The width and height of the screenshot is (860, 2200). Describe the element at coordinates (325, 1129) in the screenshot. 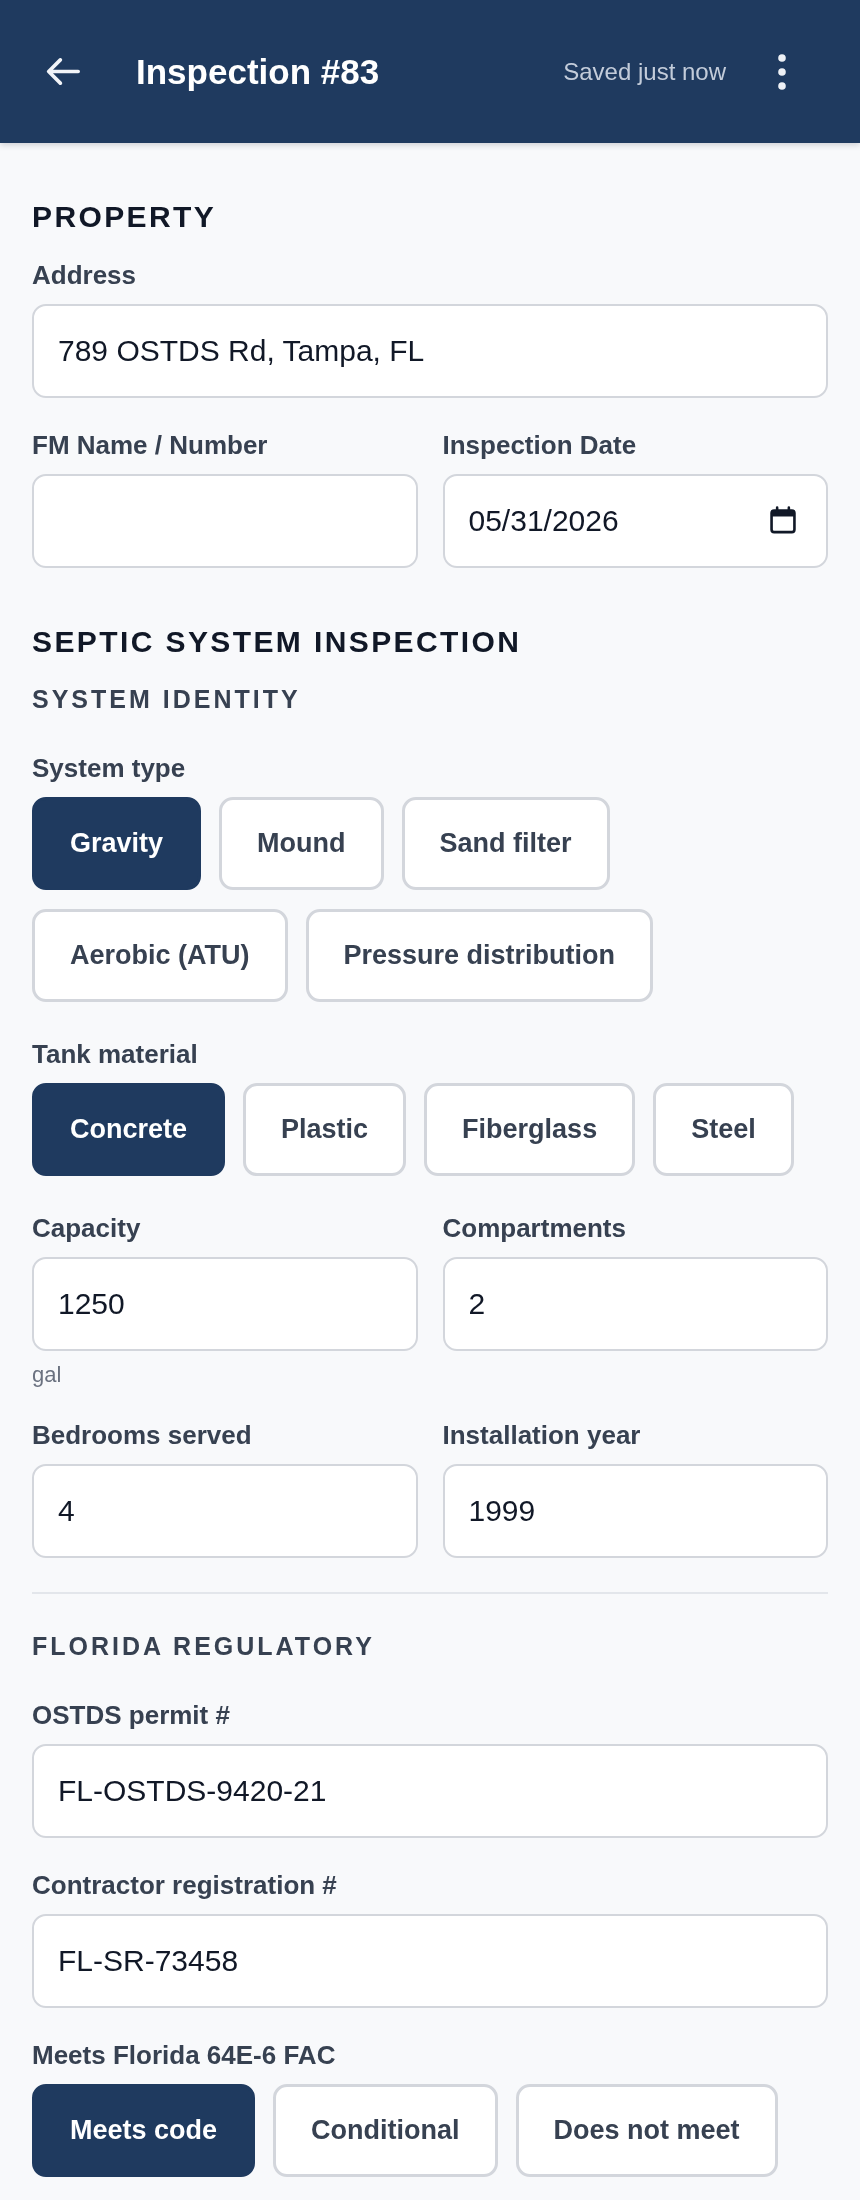

I see `option-button: Plastic` at that location.